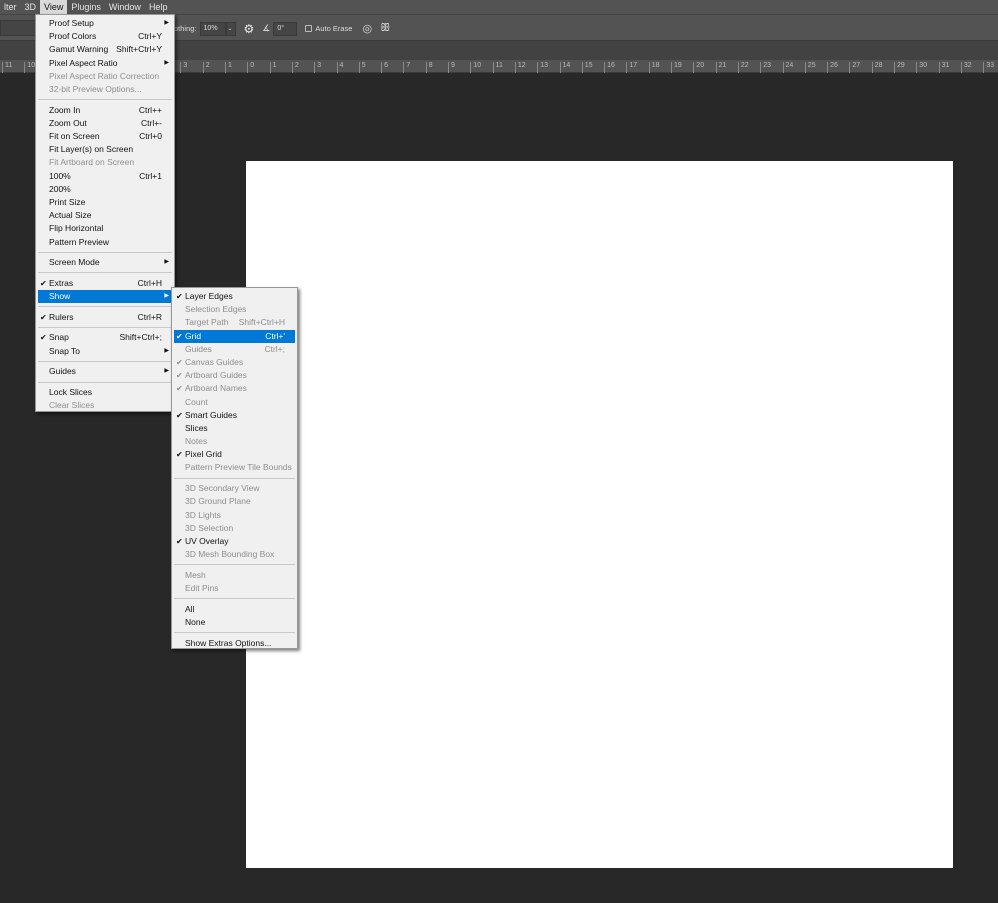 The image size is (998, 903). I want to click on menu-item-label: Proof Colors, so click(73, 36).